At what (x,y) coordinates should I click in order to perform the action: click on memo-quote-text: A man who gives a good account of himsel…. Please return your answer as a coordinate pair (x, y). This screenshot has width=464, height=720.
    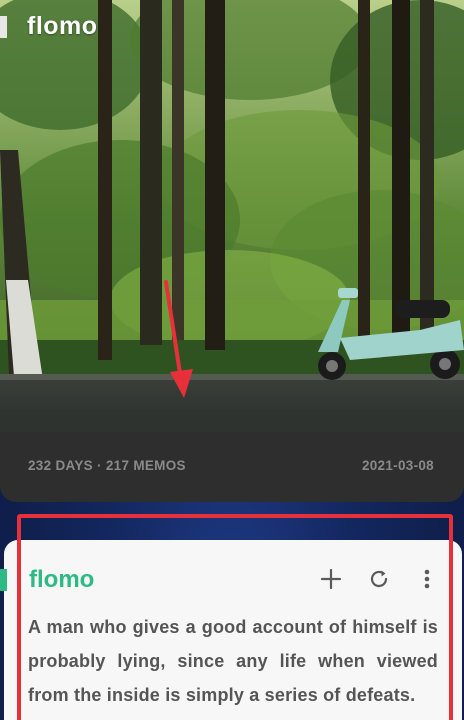
    Looking at the image, I should click on (233, 661).